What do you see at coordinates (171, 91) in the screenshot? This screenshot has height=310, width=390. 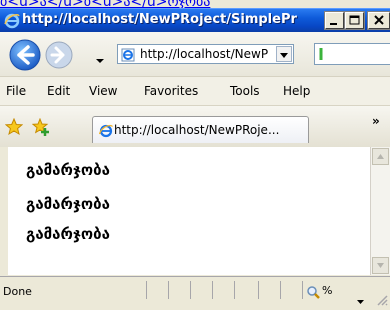 I see `menu-favorites: Favorites` at bounding box center [171, 91].